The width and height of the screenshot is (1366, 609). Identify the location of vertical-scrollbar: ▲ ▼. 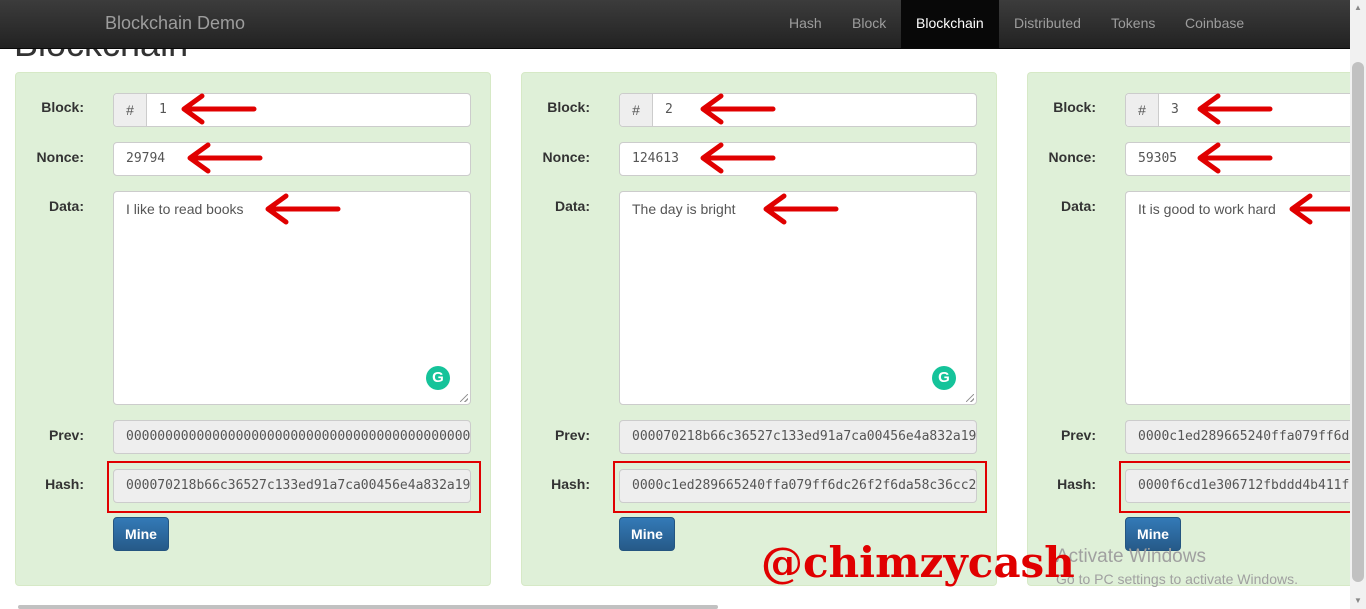
(1358, 304).